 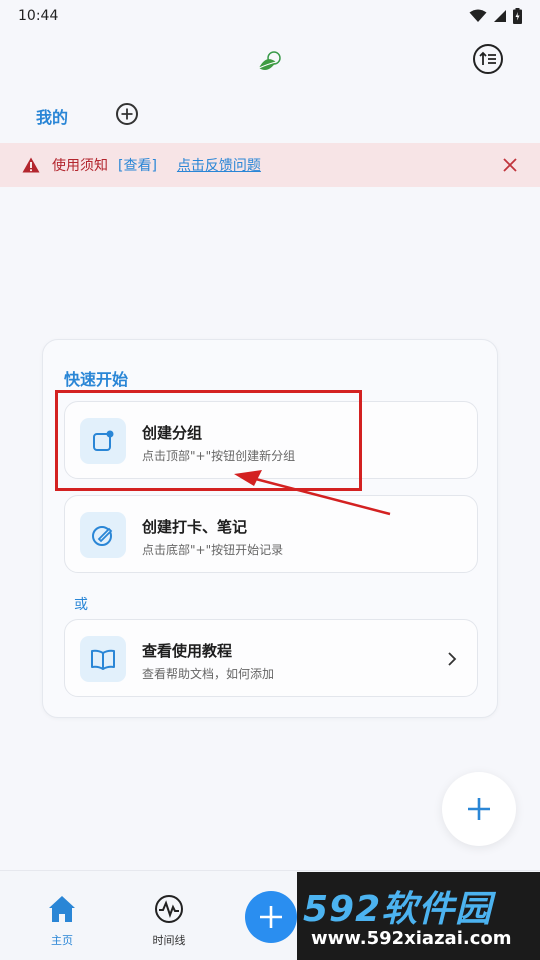 I want to click on create-checkin-option: 创建打卡、笔记 点击底部"+"按钮开始记录, so click(x=271, y=534).